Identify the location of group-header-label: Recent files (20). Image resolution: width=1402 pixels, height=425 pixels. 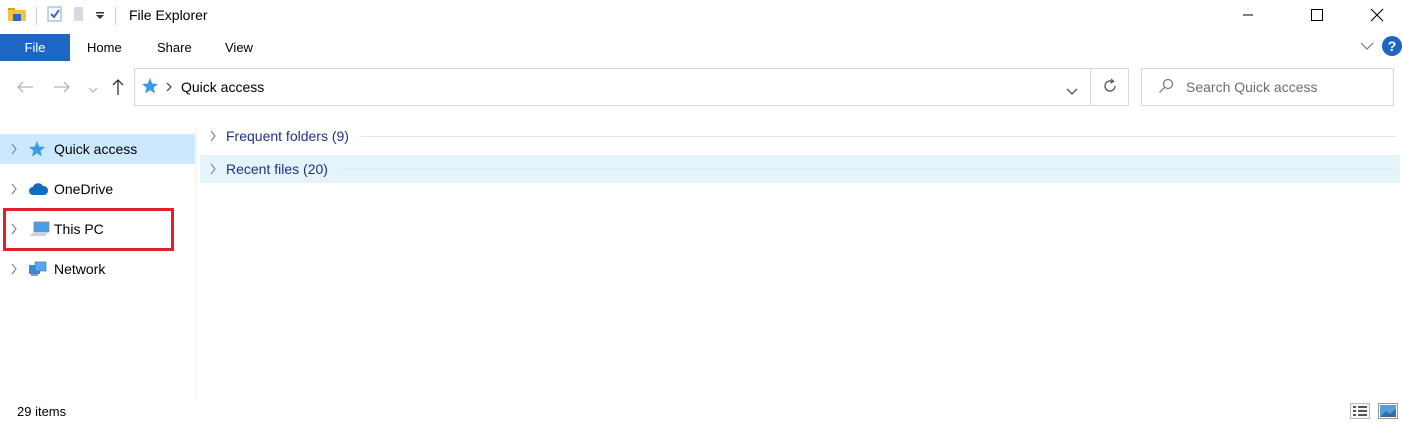
(277, 169).